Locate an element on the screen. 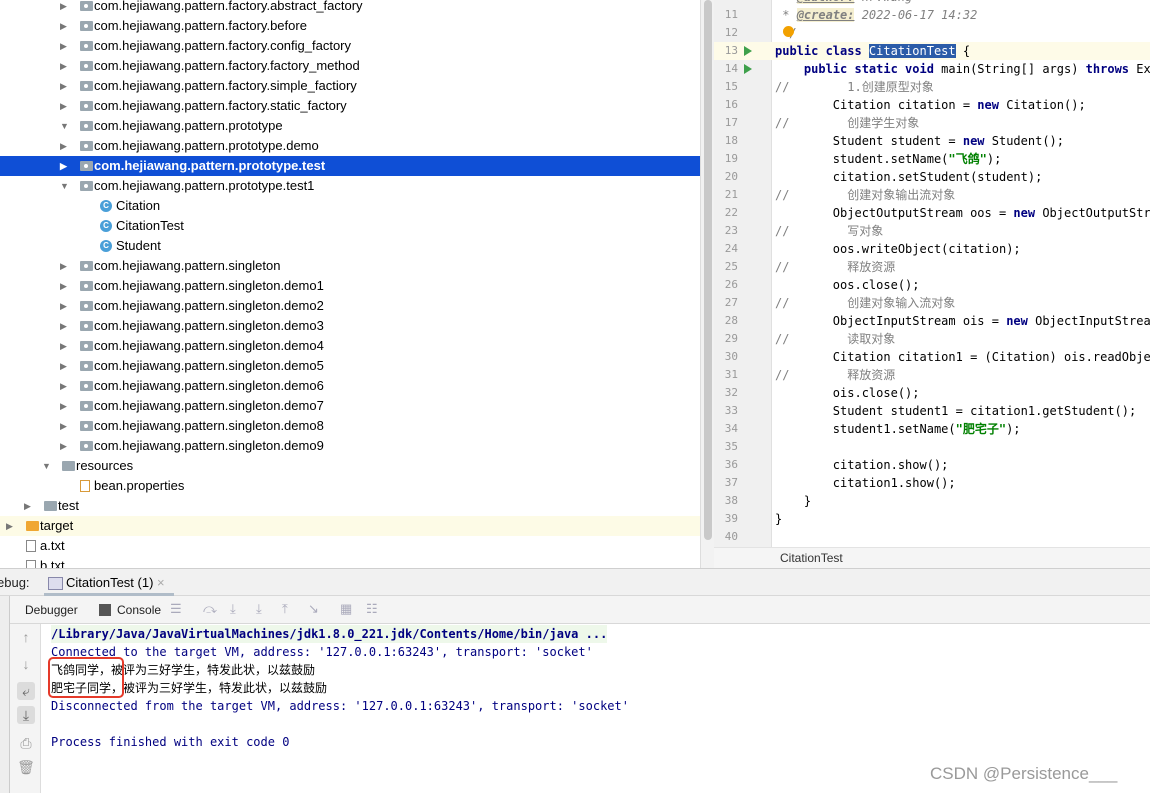 The height and width of the screenshot is (793, 1150). step-into-icon: ⤓ is located at coordinates (233, 609).